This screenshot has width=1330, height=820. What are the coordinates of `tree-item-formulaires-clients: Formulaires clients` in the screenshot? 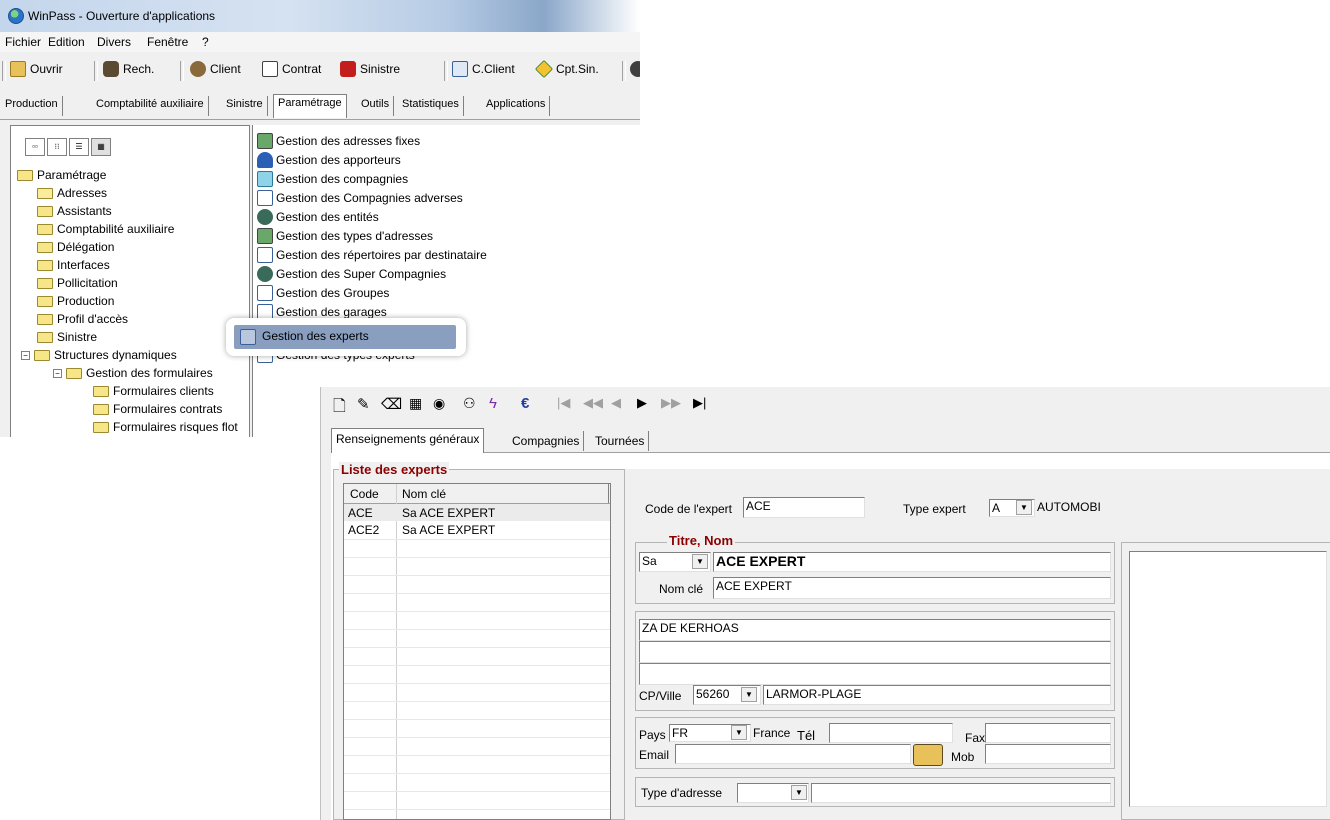 It's located at (153, 391).